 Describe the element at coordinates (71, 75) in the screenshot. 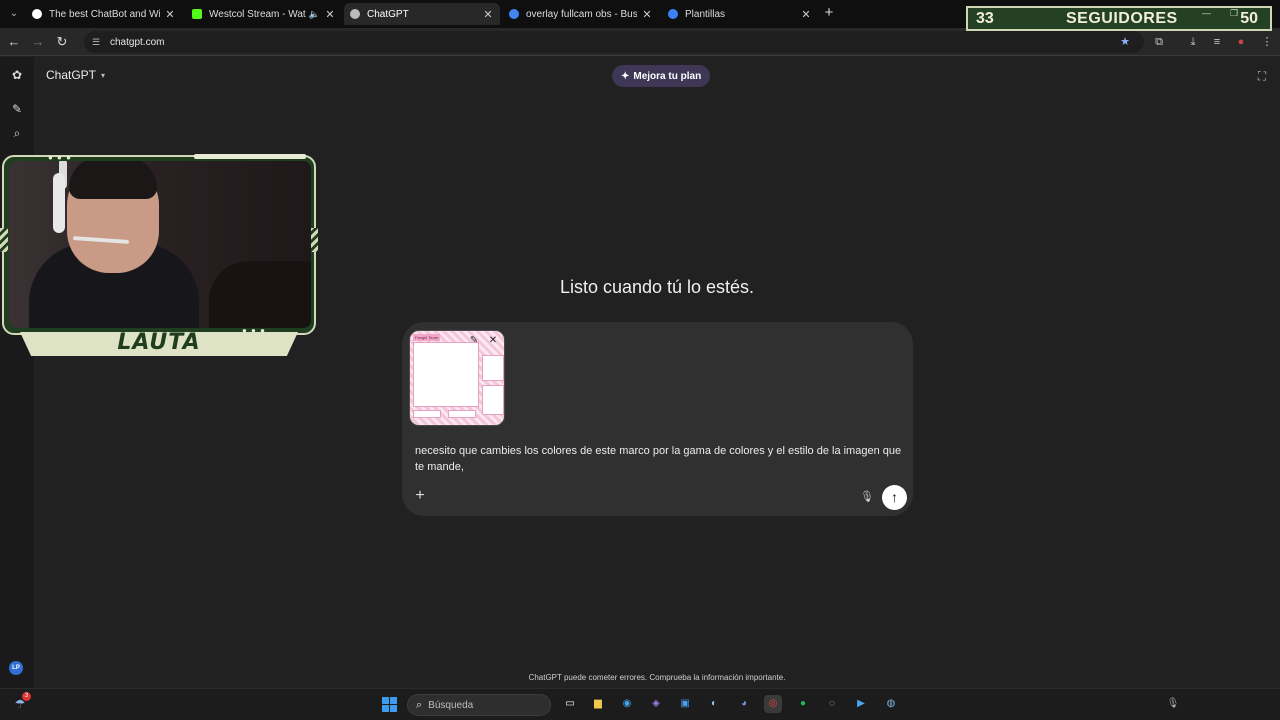

I see `model-name: ChatGPT` at that location.